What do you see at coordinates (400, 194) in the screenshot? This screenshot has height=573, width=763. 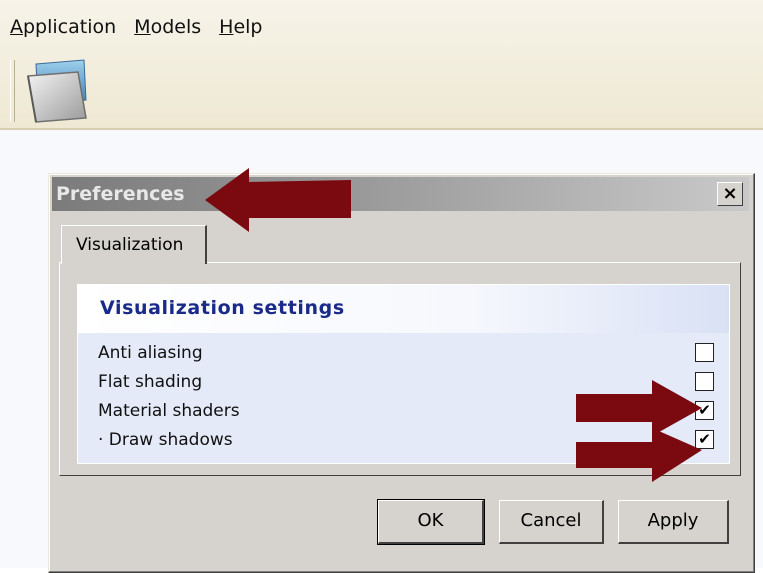 I see `dialog-title-bar: Preferences ×` at bounding box center [400, 194].